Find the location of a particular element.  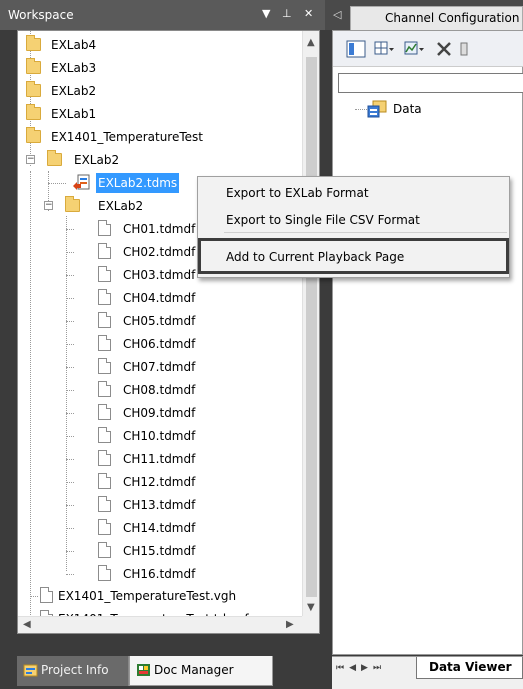

horizontal-scrollbar: ◀ ▶ is located at coordinates (160, 624).